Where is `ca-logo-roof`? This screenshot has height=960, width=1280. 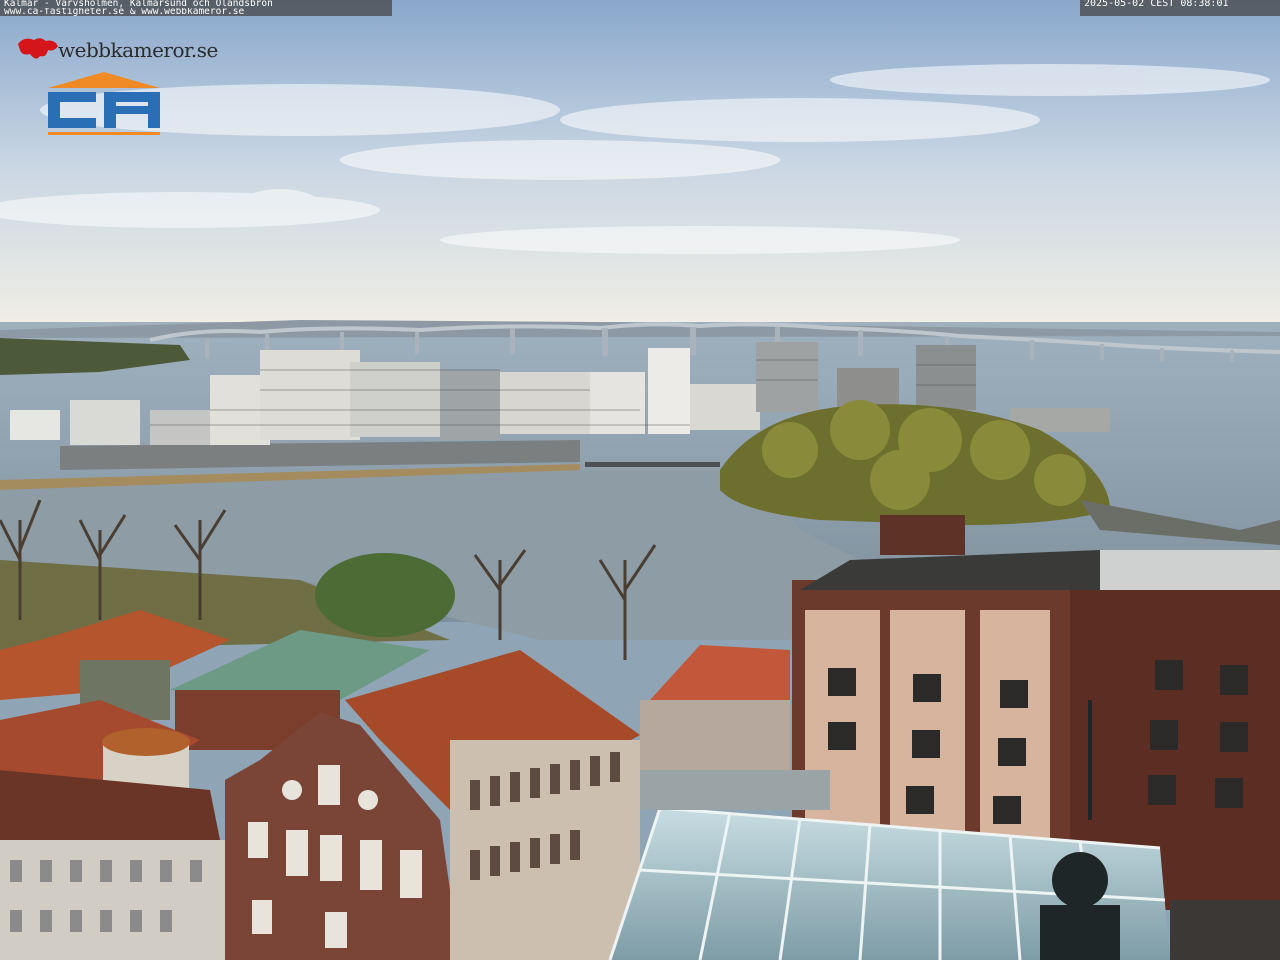
ca-logo-roof is located at coordinates (104, 80).